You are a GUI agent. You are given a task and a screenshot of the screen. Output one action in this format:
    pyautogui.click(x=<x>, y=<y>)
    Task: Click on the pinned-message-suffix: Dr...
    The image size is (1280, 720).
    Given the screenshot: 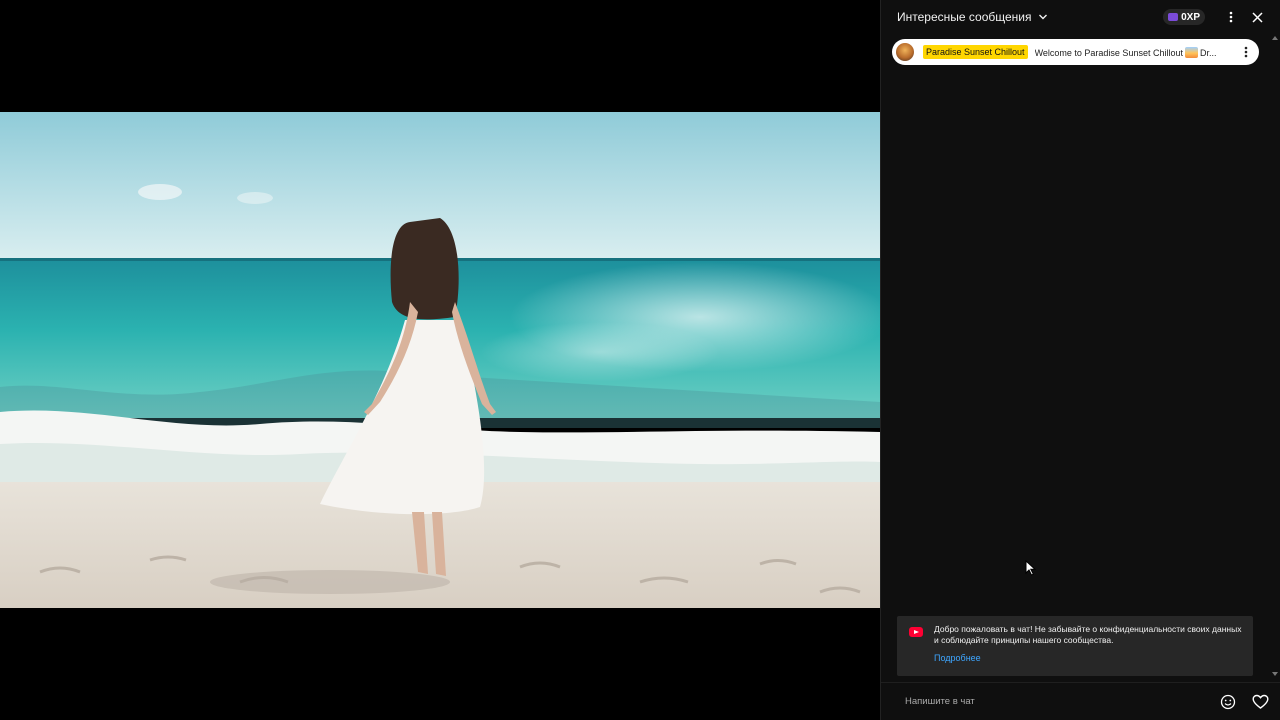 What is the action you would take?
    pyautogui.click(x=1208, y=52)
    